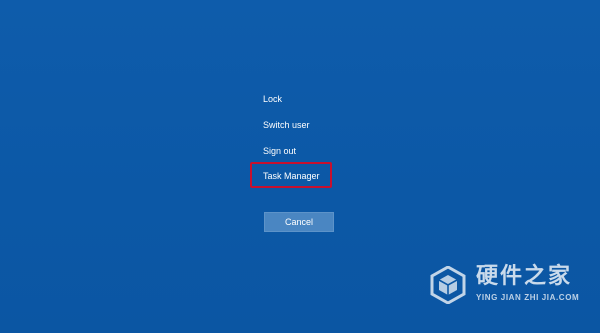  Describe the element at coordinates (291, 175) in the screenshot. I see `task-manager-highlight-box` at that location.